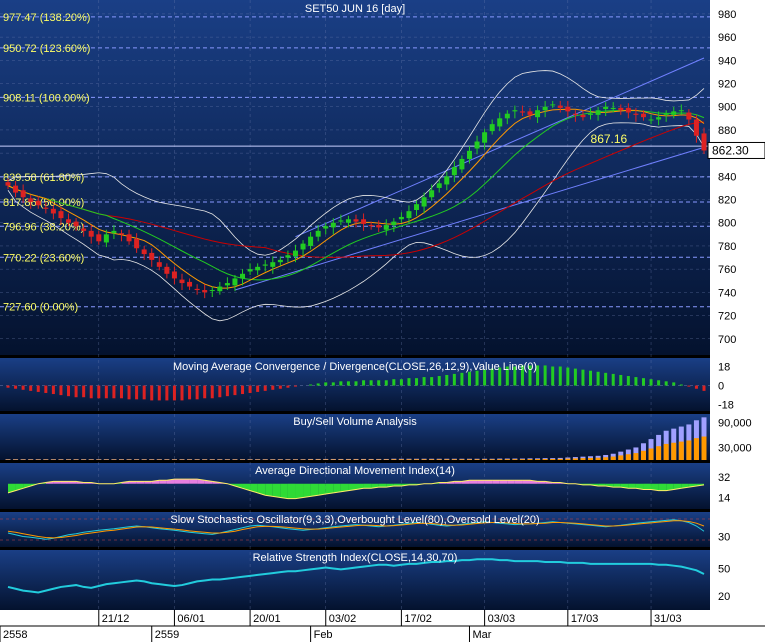 The width and height of the screenshot is (765, 642). Describe the element at coordinates (40, 308) in the screenshot. I see `fibonacci-label: 727.60 (0.00%)` at that location.